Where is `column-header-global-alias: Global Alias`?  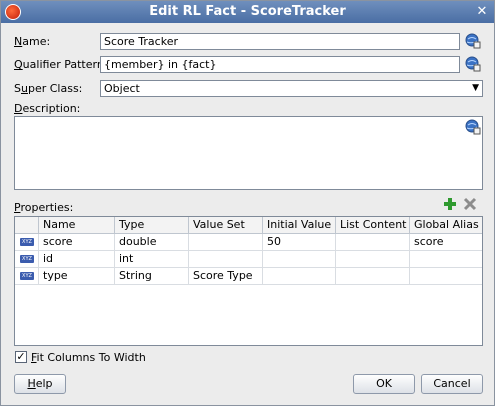 column-header-global-alias: Global Alias is located at coordinates (446, 225).